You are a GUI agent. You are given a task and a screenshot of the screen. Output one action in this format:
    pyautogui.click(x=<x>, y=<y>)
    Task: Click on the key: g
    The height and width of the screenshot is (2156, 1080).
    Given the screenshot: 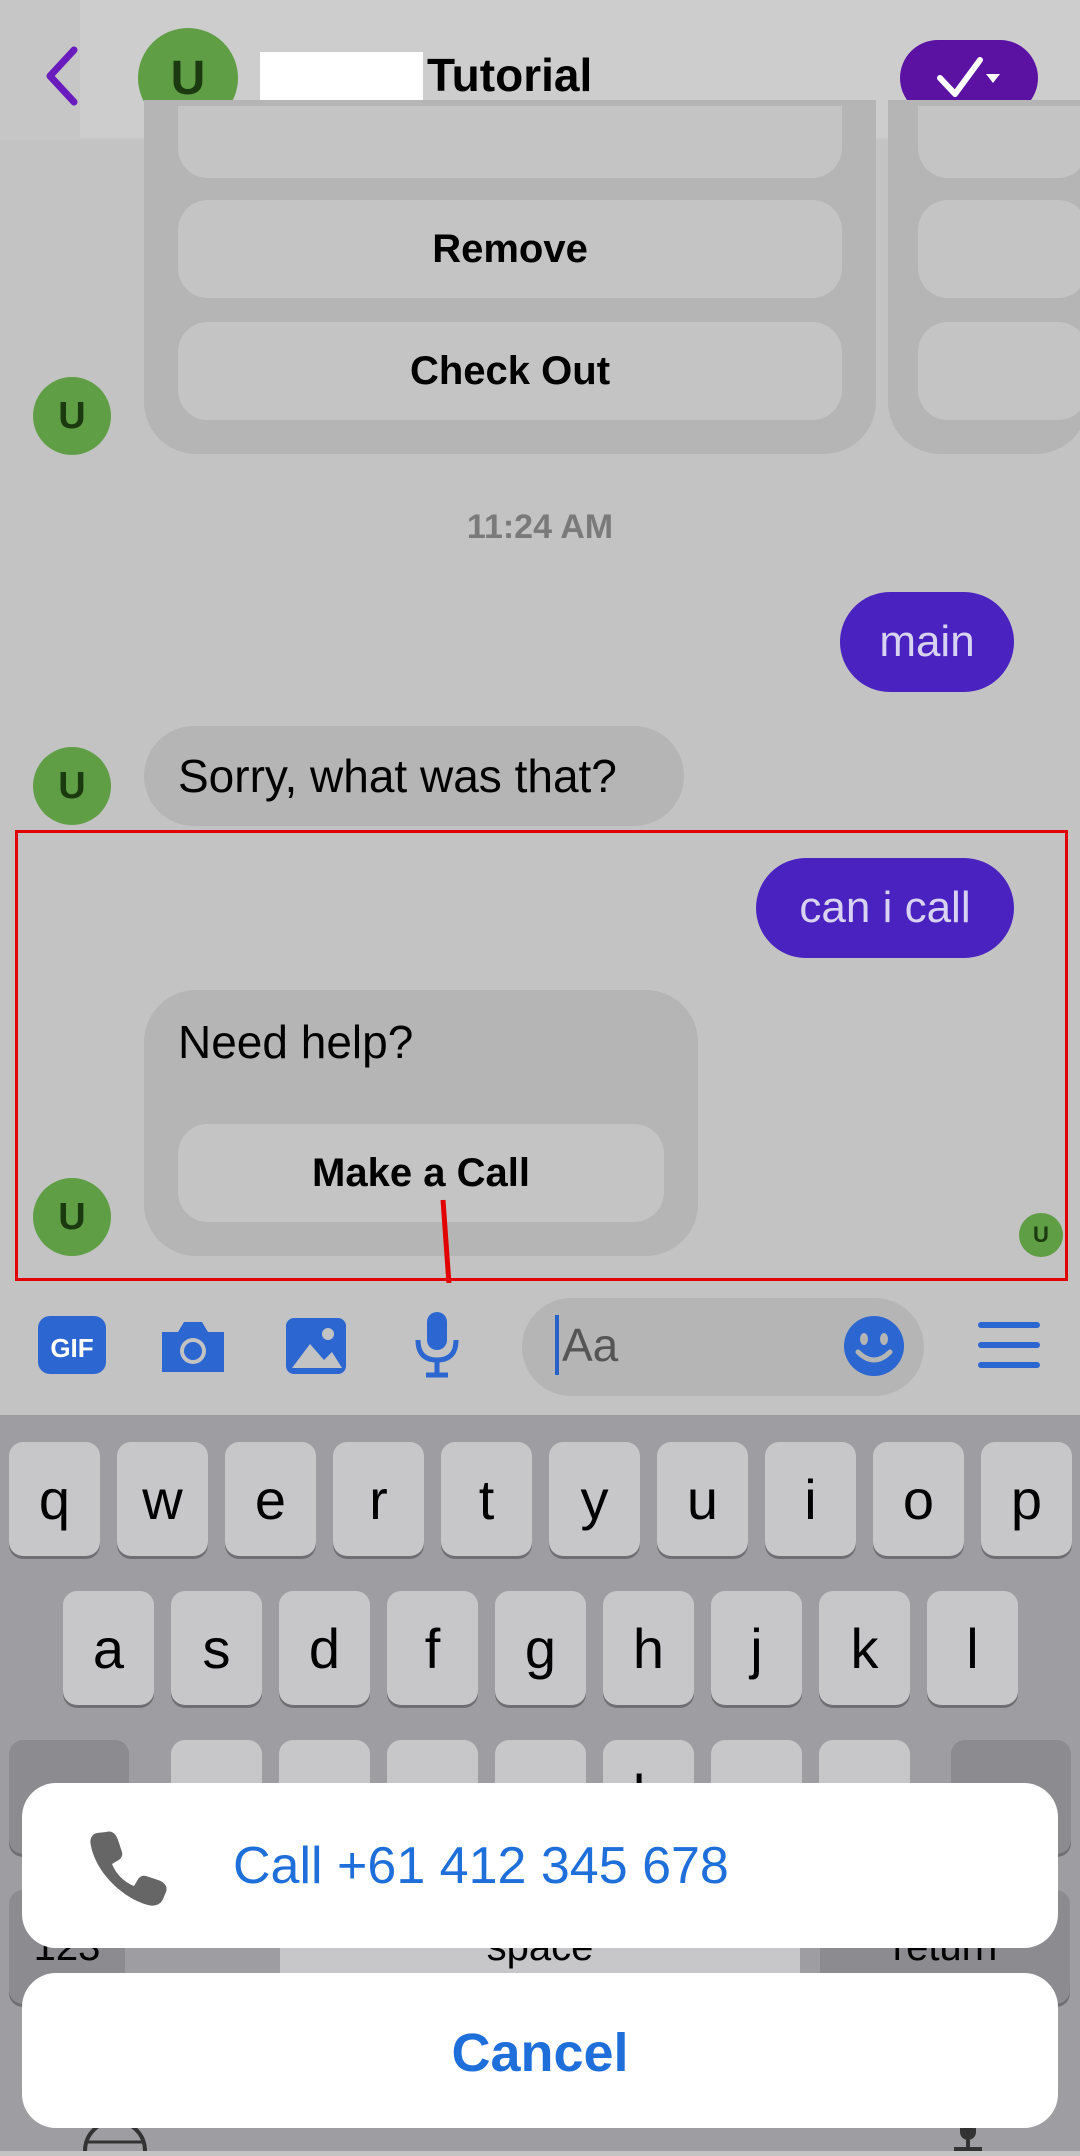 What is the action you would take?
    pyautogui.click(x=540, y=1648)
    